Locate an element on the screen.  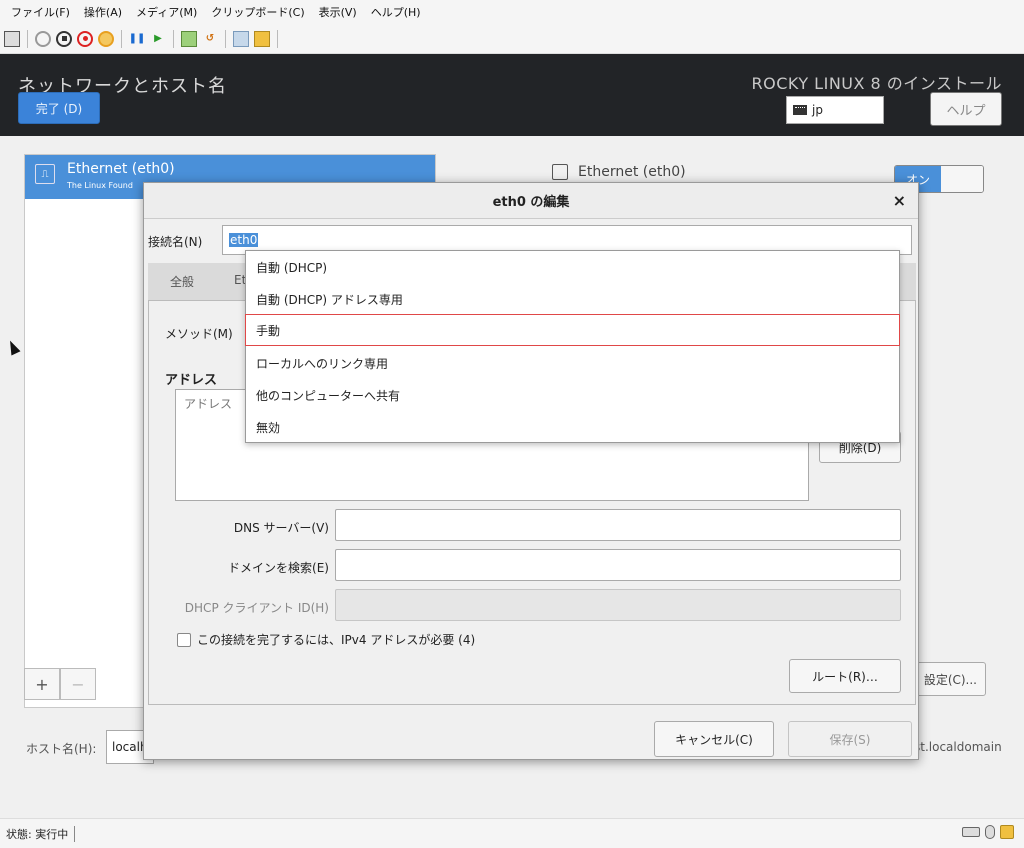
reset-icon is located at coordinates (189, 38).